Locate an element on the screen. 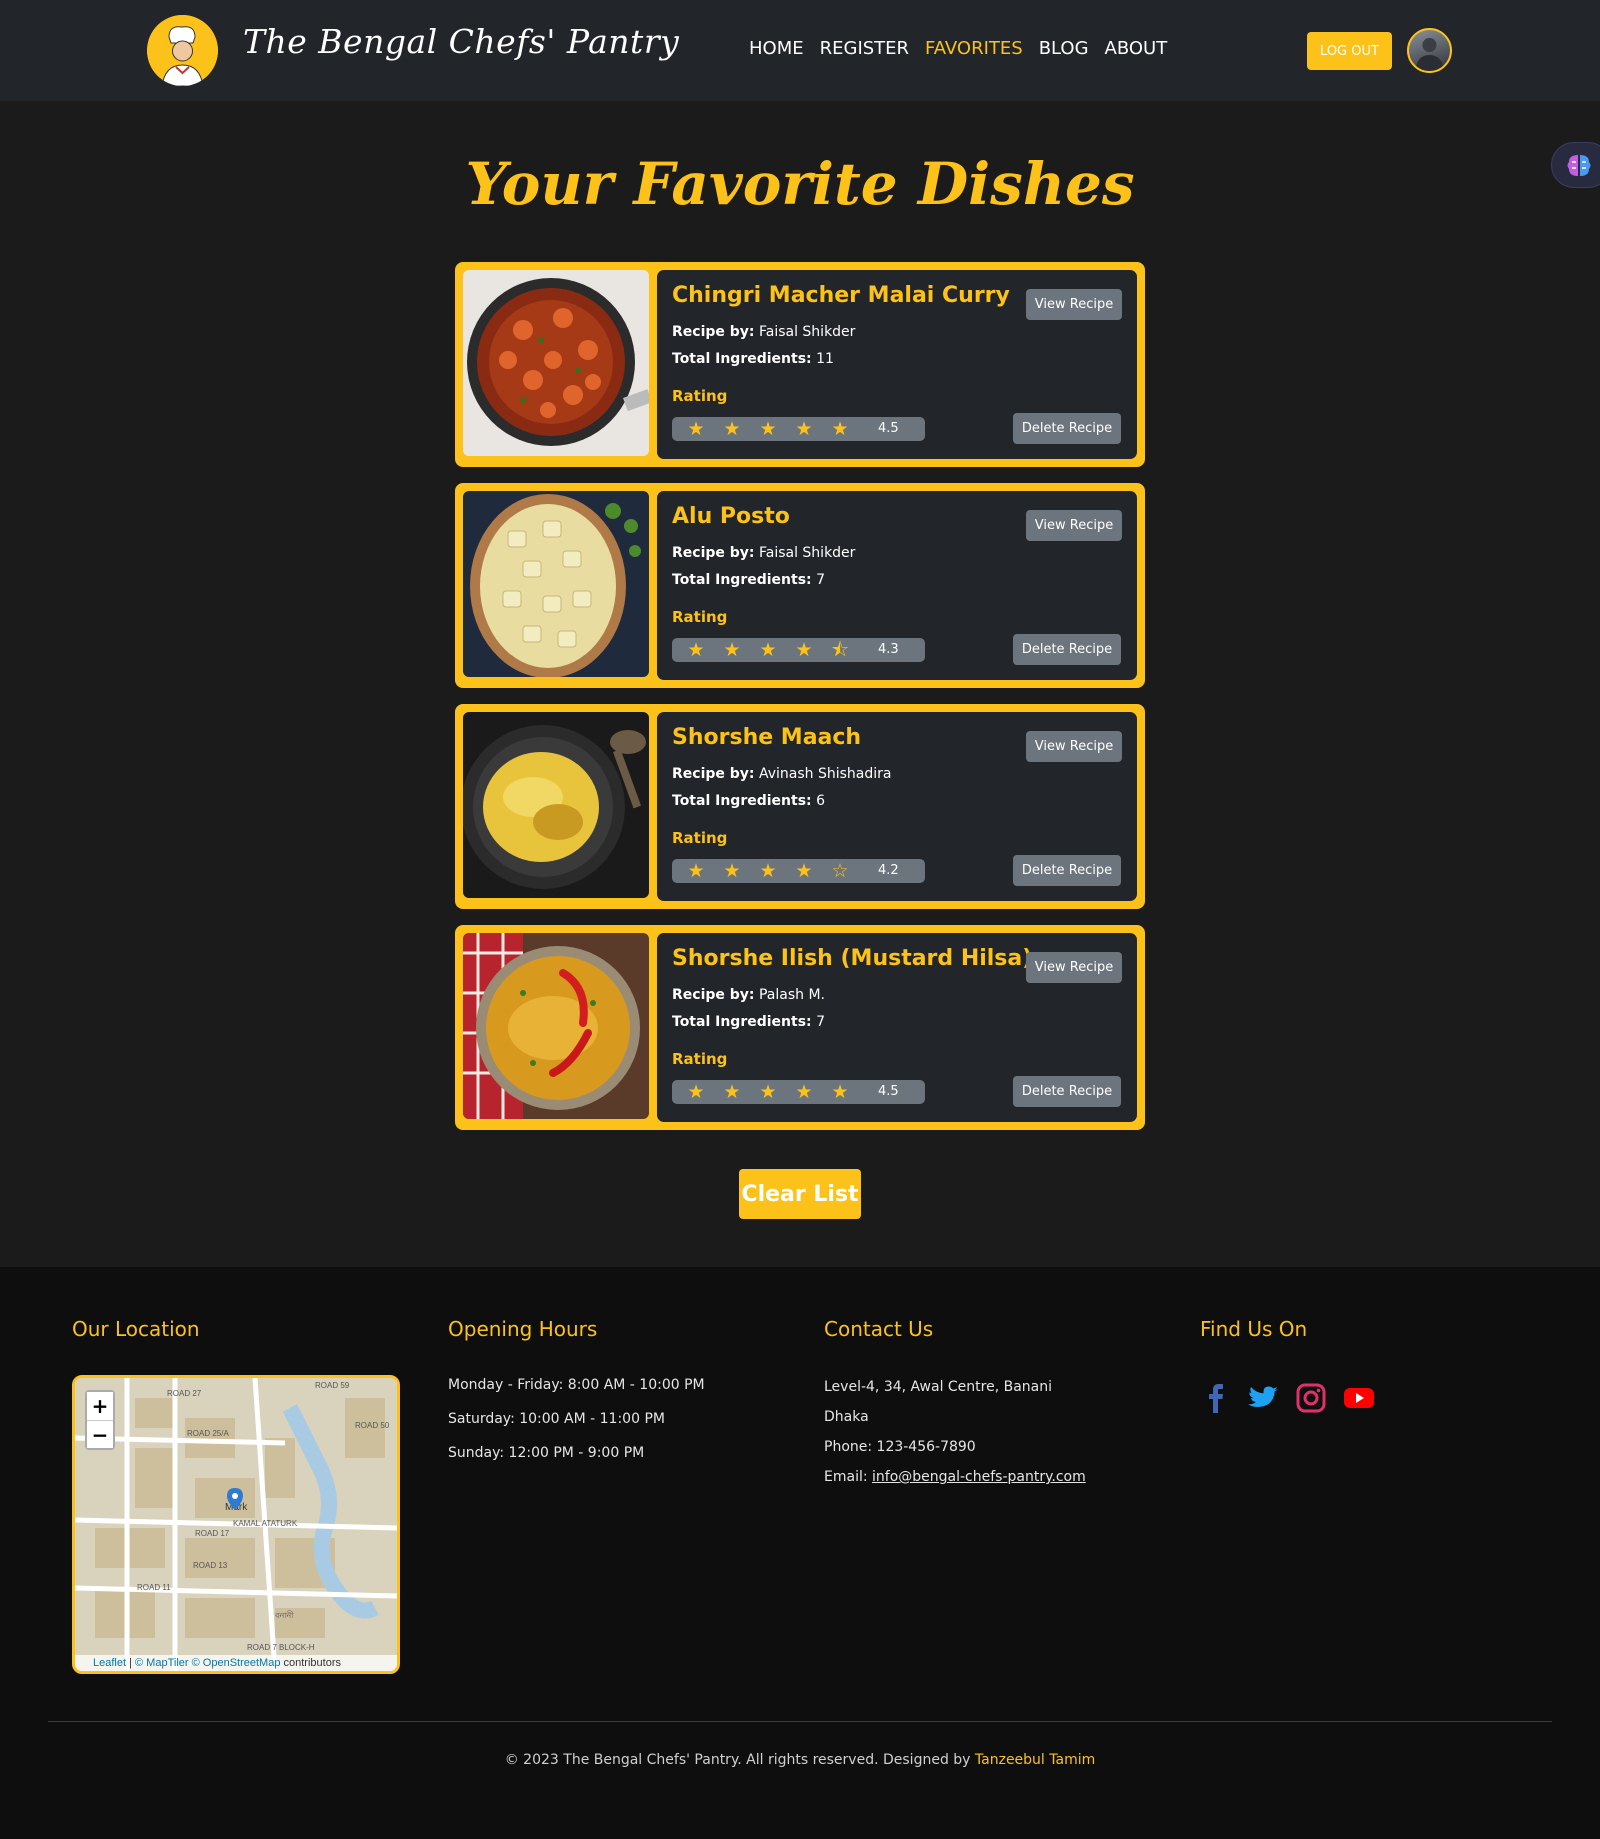 The height and width of the screenshot is (1839, 1600). chef-logo is located at coordinates (182, 50).